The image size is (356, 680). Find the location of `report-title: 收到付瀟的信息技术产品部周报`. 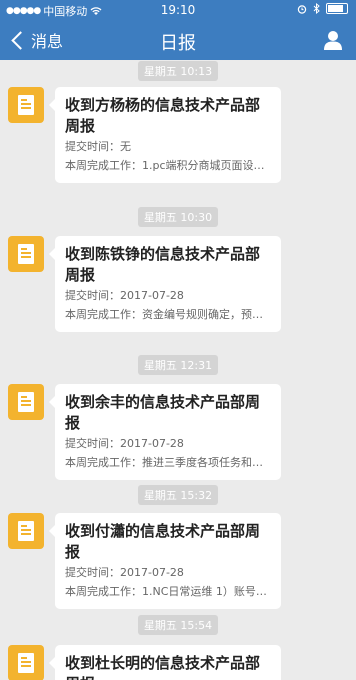

report-title: 收到付瀟的信息技术产品部周报 is located at coordinates (163, 541).